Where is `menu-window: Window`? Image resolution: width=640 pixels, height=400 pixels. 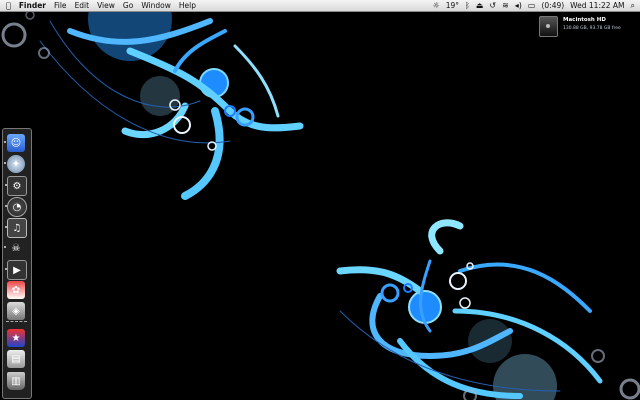 menu-window: Window is located at coordinates (156, 5).